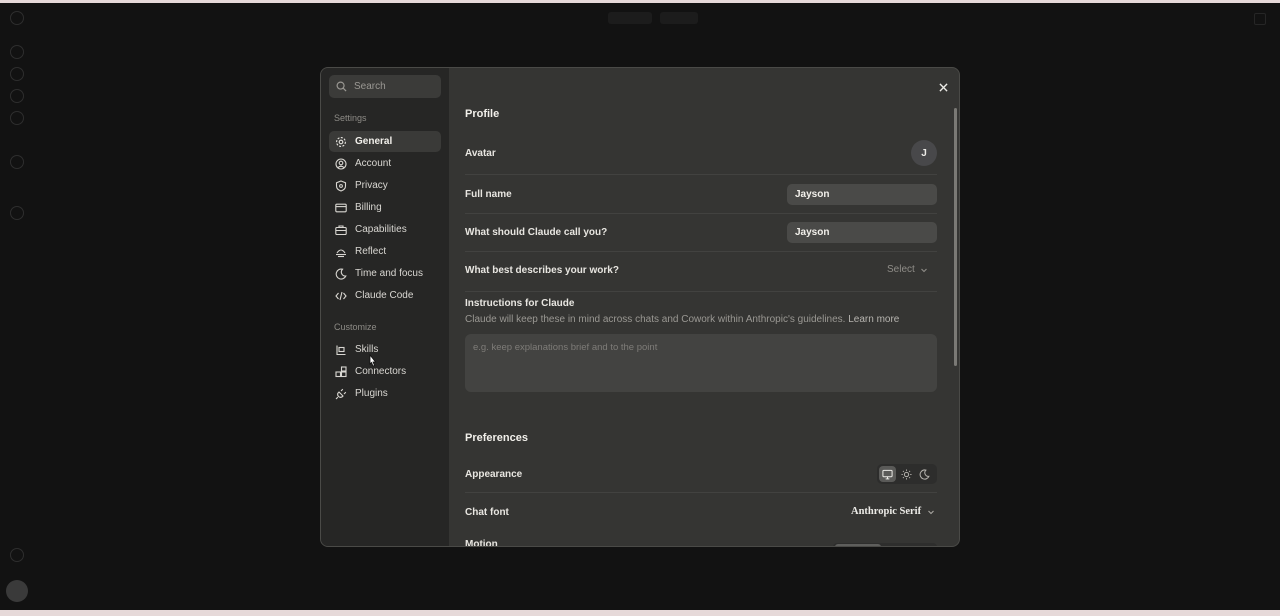 The height and width of the screenshot is (616, 1280). I want to click on chat-font-select: Anthropic Serif, so click(893, 511).